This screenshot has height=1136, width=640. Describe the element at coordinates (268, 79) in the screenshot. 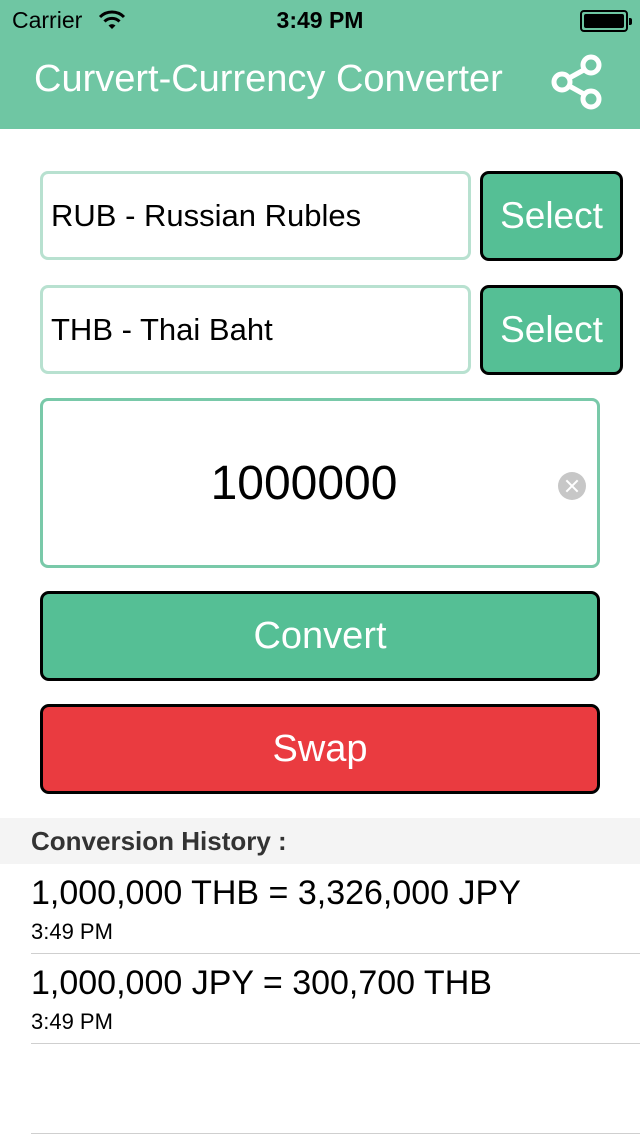

I see `app-title: Curvert-Currency Converter` at that location.